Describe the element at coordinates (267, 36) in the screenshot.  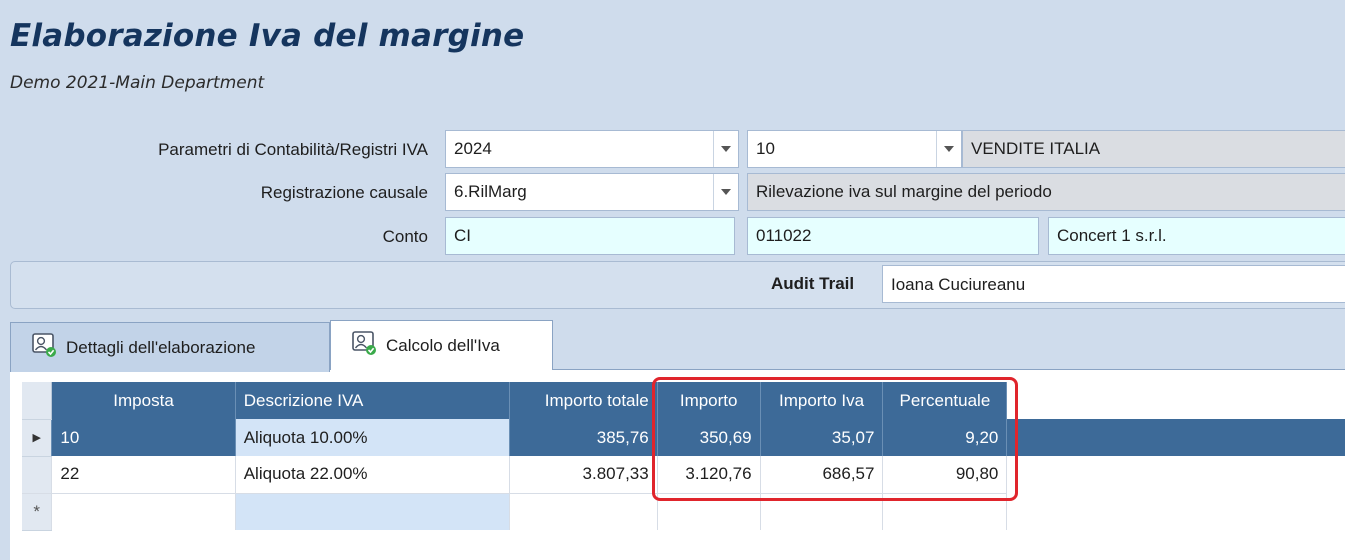
I see `page-title: Elaborazione Iva del margine` at that location.